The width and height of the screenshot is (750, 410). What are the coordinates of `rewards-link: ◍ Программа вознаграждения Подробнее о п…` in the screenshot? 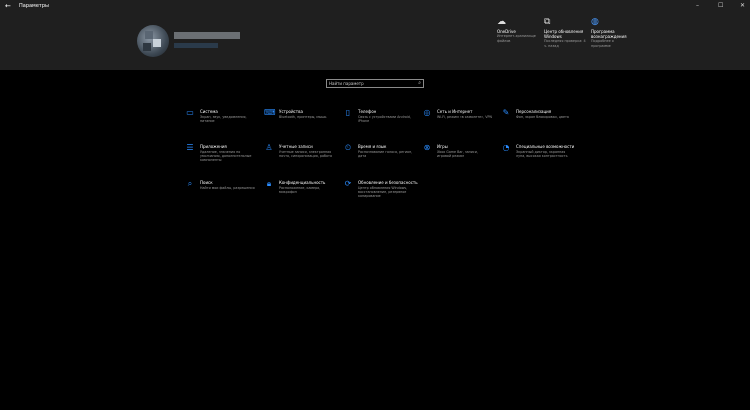 It's located at (612, 32).